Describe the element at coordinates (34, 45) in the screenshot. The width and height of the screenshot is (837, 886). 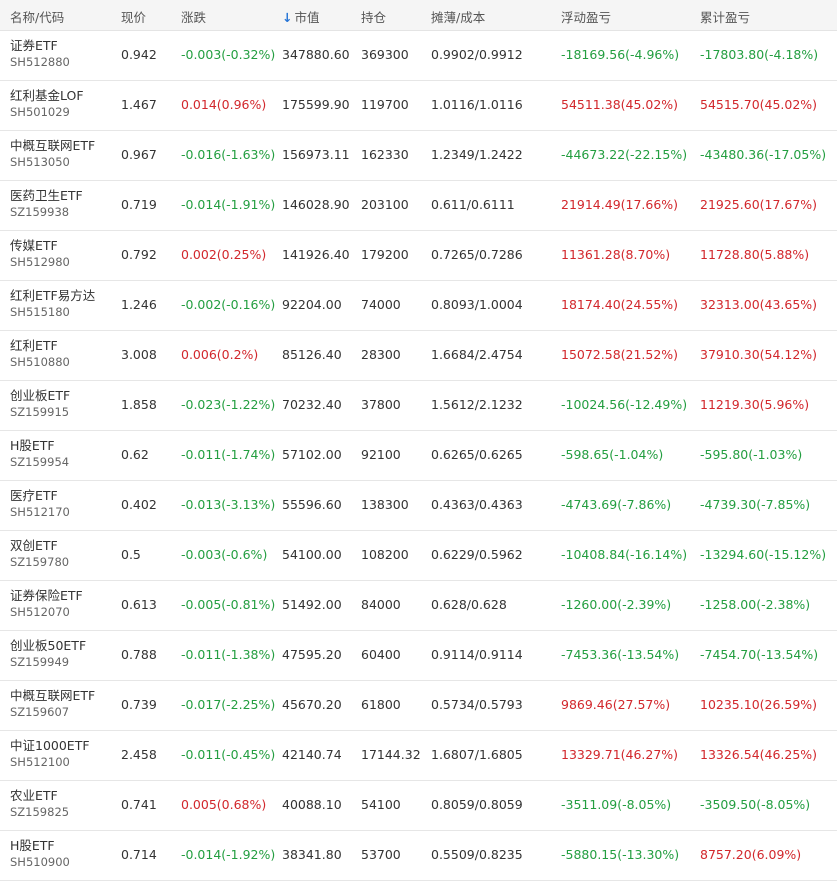
I see `fund-name: 证券ETF` at that location.